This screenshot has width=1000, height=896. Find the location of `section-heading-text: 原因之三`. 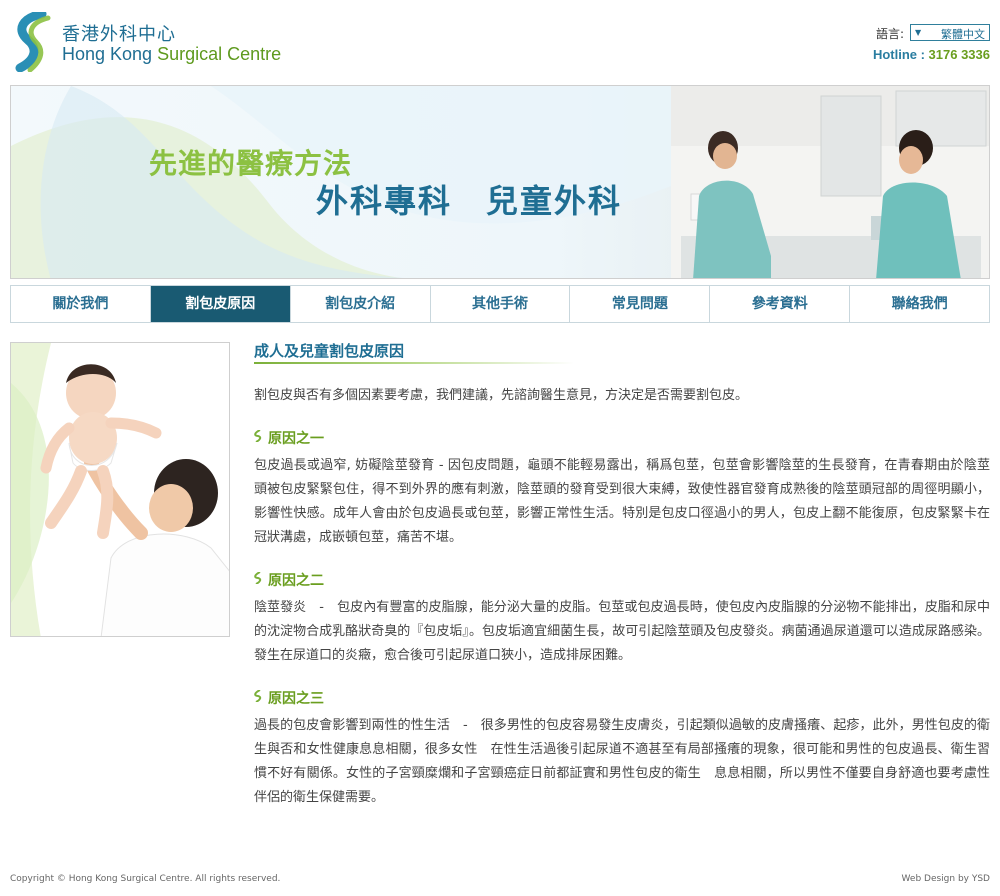

section-heading-text: 原因之三 is located at coordinates (296, 699).